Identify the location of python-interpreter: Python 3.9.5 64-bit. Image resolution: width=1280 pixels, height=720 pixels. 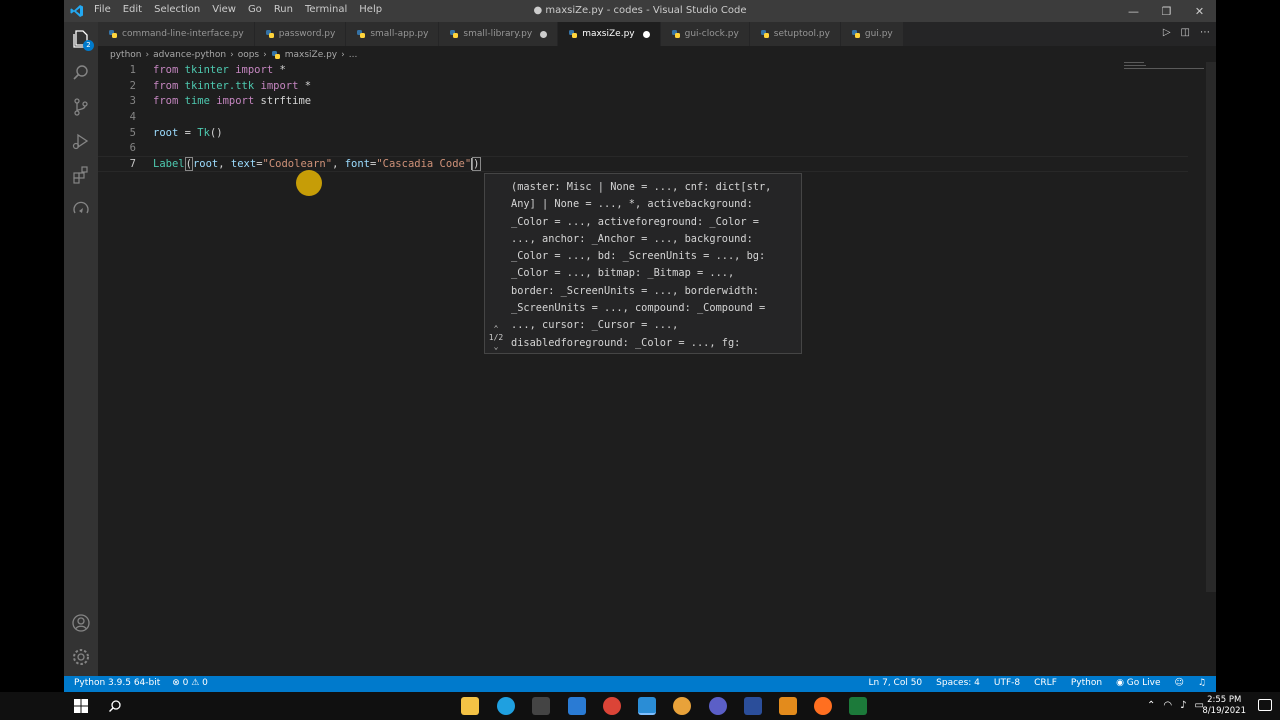
(117, 683).